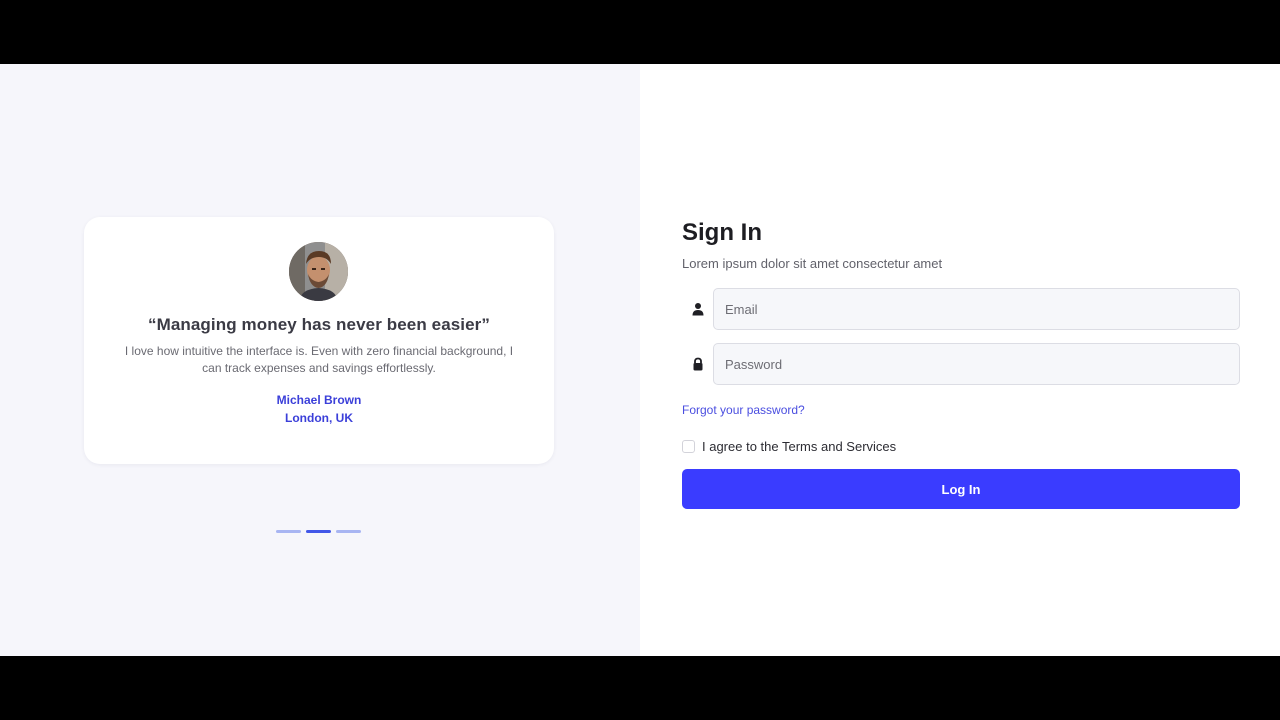  Describe the element at coordinates (722, 232) in the screenshot. I see `page-title: Sign In` at that location.